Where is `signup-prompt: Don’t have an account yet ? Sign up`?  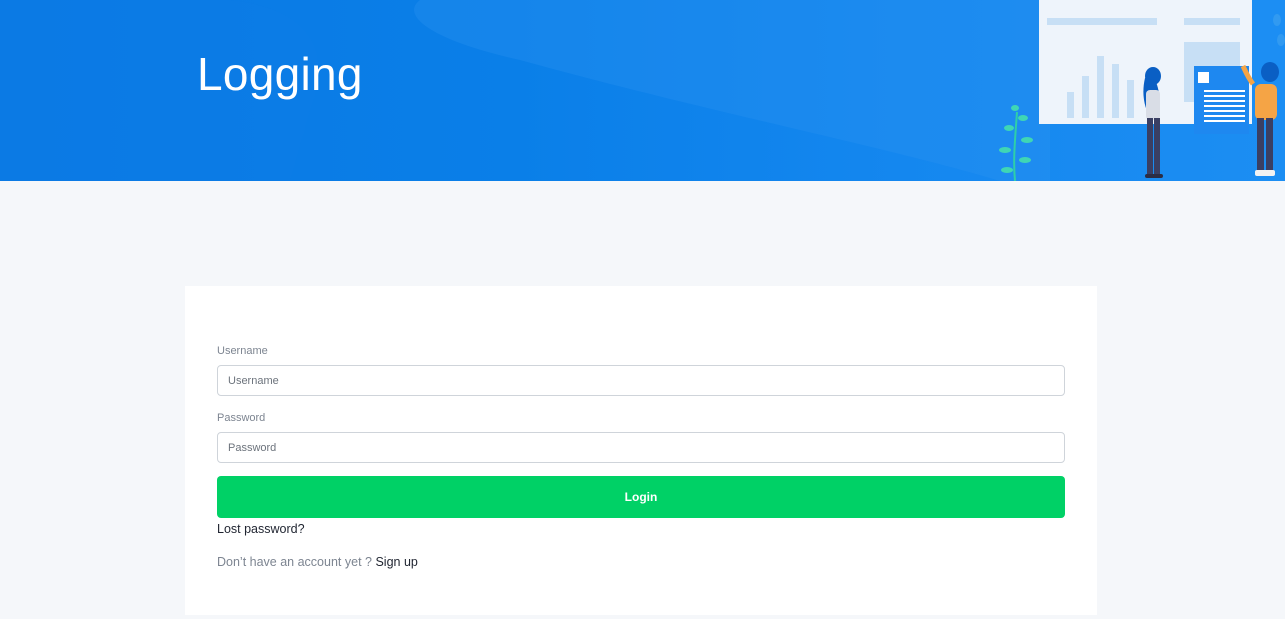
signup-prompt: Don’t have an account yet ? Sign up is located at coordinates (317, 562).